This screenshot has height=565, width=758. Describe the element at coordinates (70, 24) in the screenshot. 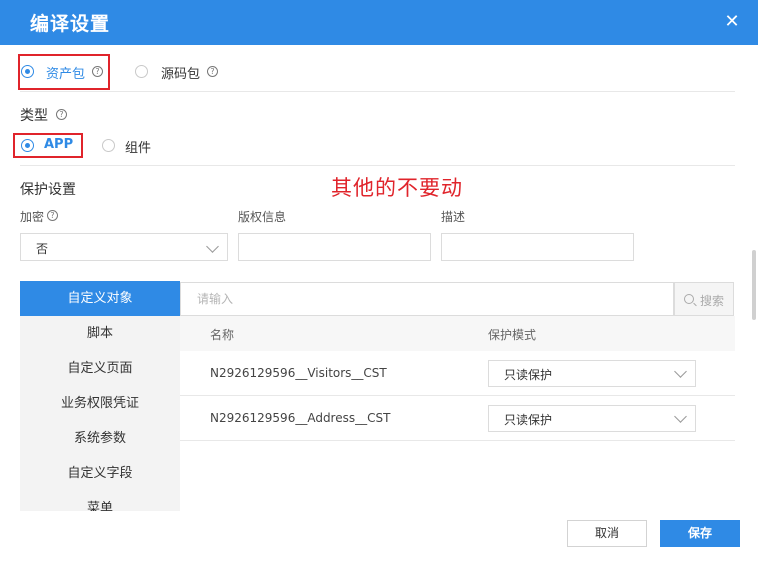

I see `dialog-title: 编译设置` at that location.